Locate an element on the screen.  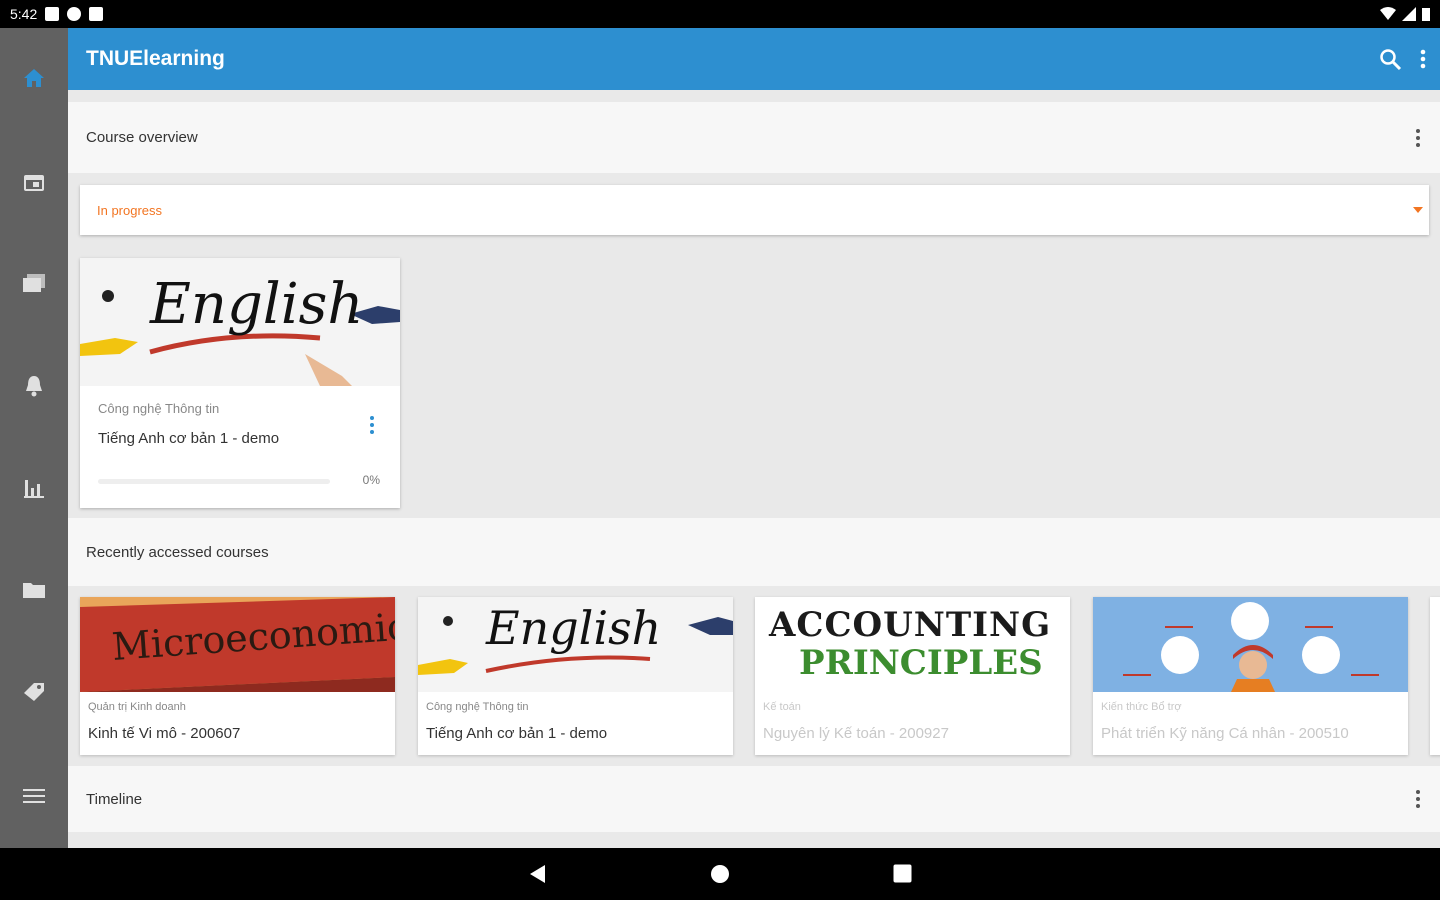
recents-icon is located at coordinates (902, 873).